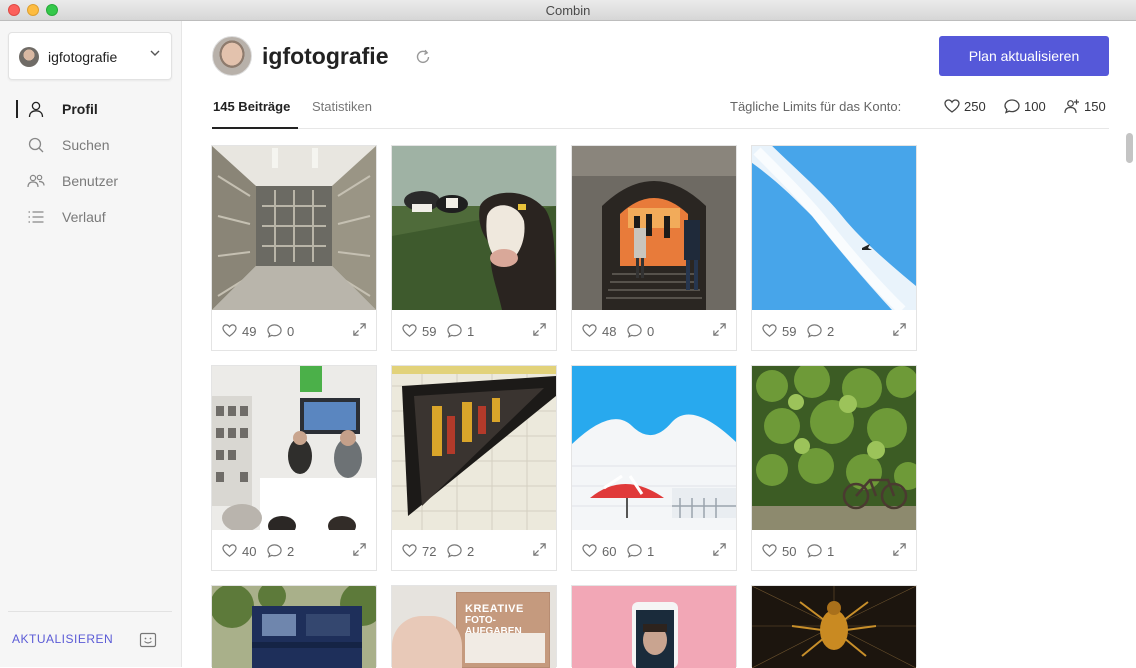 Image resolution: width=1136 pixels, height=668 pixels. I want to click on like-limit: 250, so click(969, 106).